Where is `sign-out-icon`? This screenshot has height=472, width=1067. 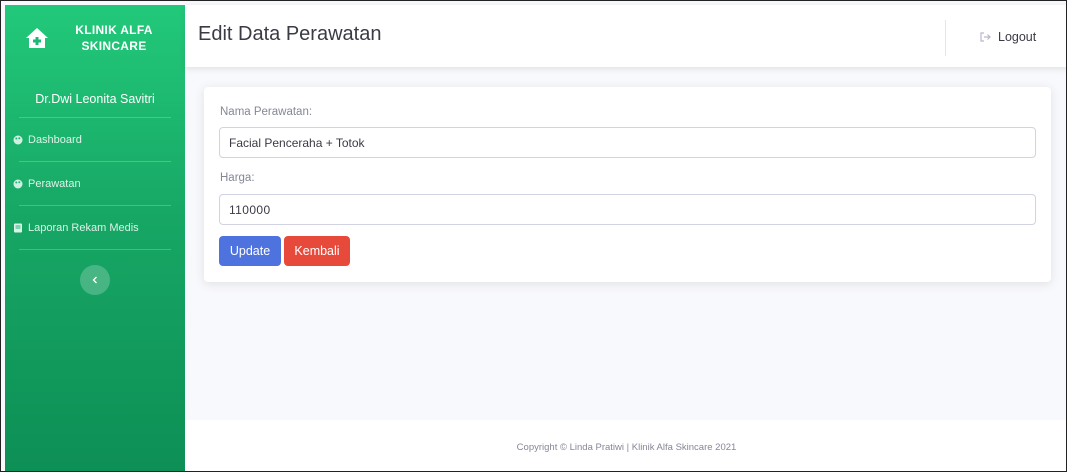 sign-out-icon is located at coordinates (985, 37).